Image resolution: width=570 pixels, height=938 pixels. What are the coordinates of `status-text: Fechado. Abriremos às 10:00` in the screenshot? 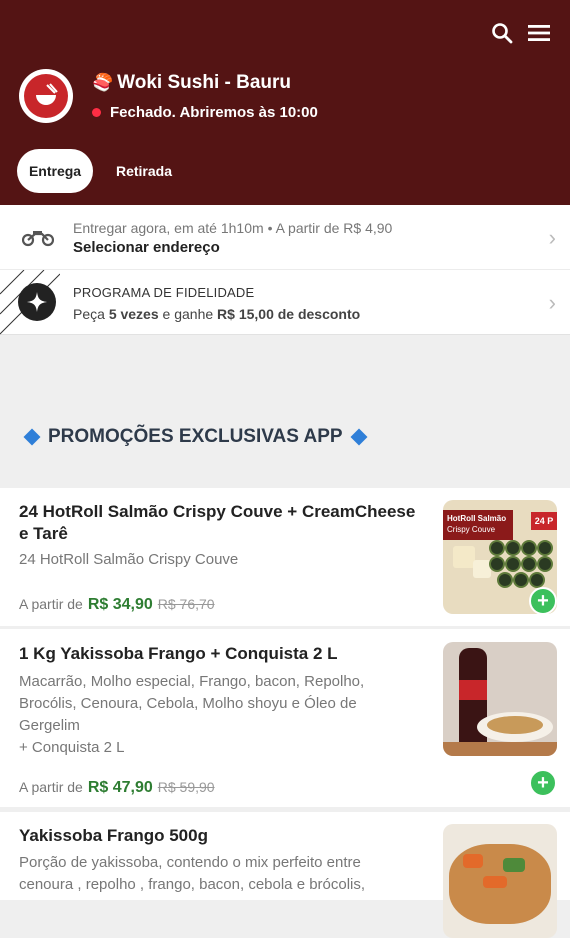 It's located at (214, 112).